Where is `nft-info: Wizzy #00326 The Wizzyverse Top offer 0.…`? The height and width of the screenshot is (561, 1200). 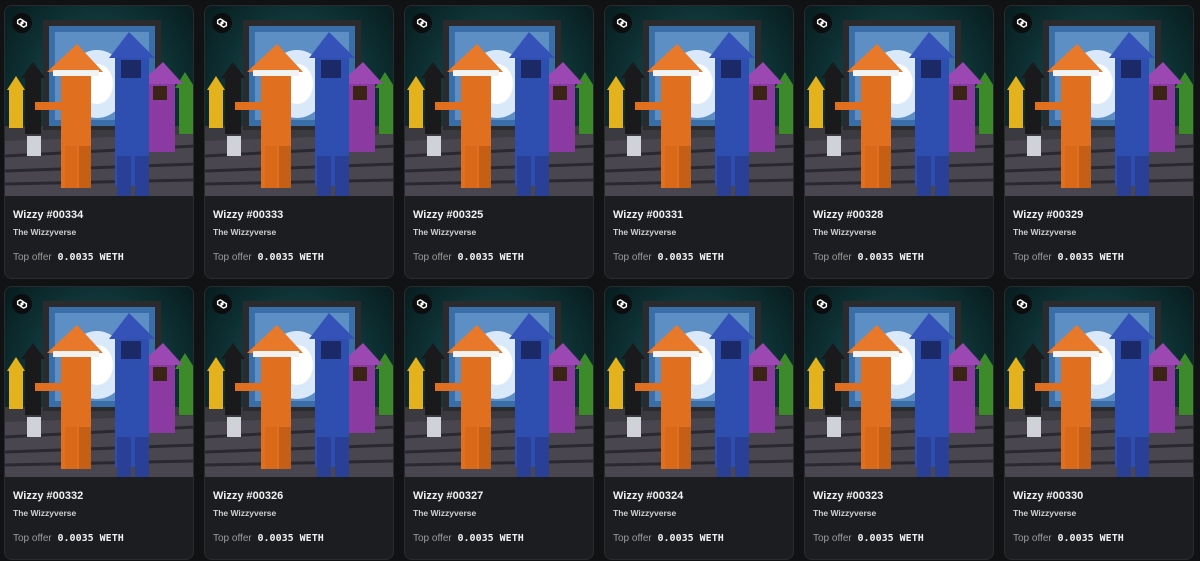
nft-info: Wizzy #00326 The Wizzyverse Top offer 0.… is located at coordinates (299, 511).